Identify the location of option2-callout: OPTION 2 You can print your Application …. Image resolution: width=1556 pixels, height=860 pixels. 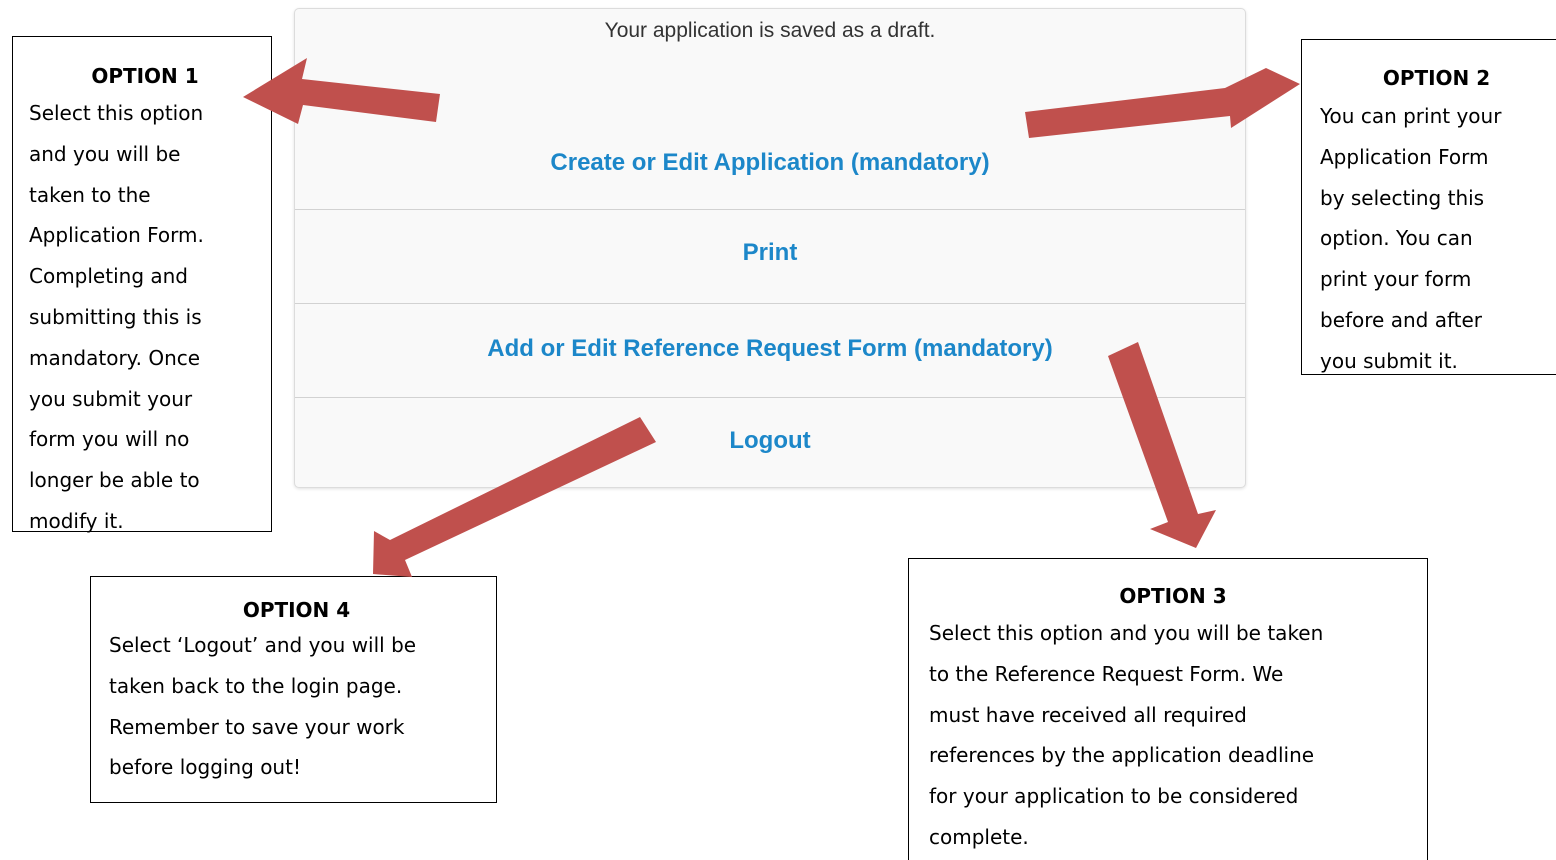
(1428, 207).